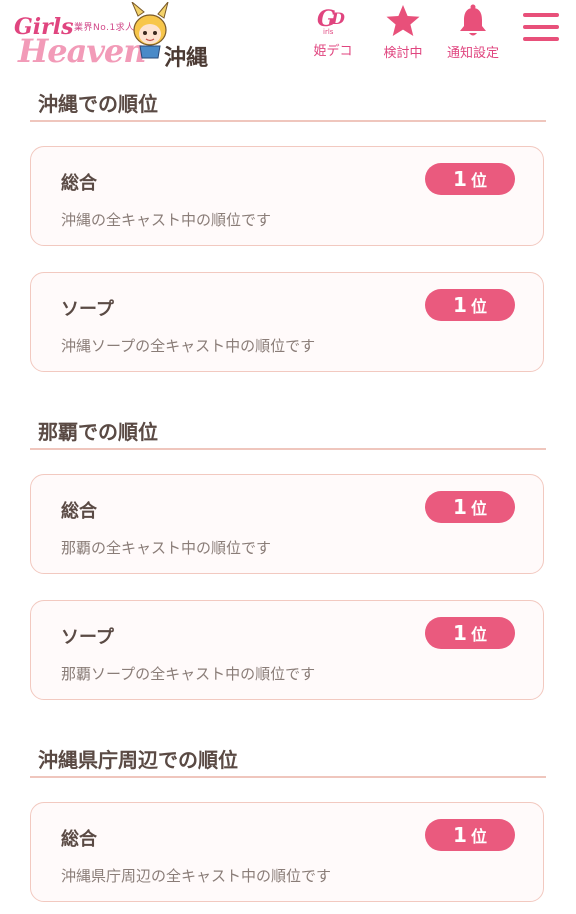 The height and width of the screenshot is (914, 576). I want to click on star-icon, so click(403, 20).